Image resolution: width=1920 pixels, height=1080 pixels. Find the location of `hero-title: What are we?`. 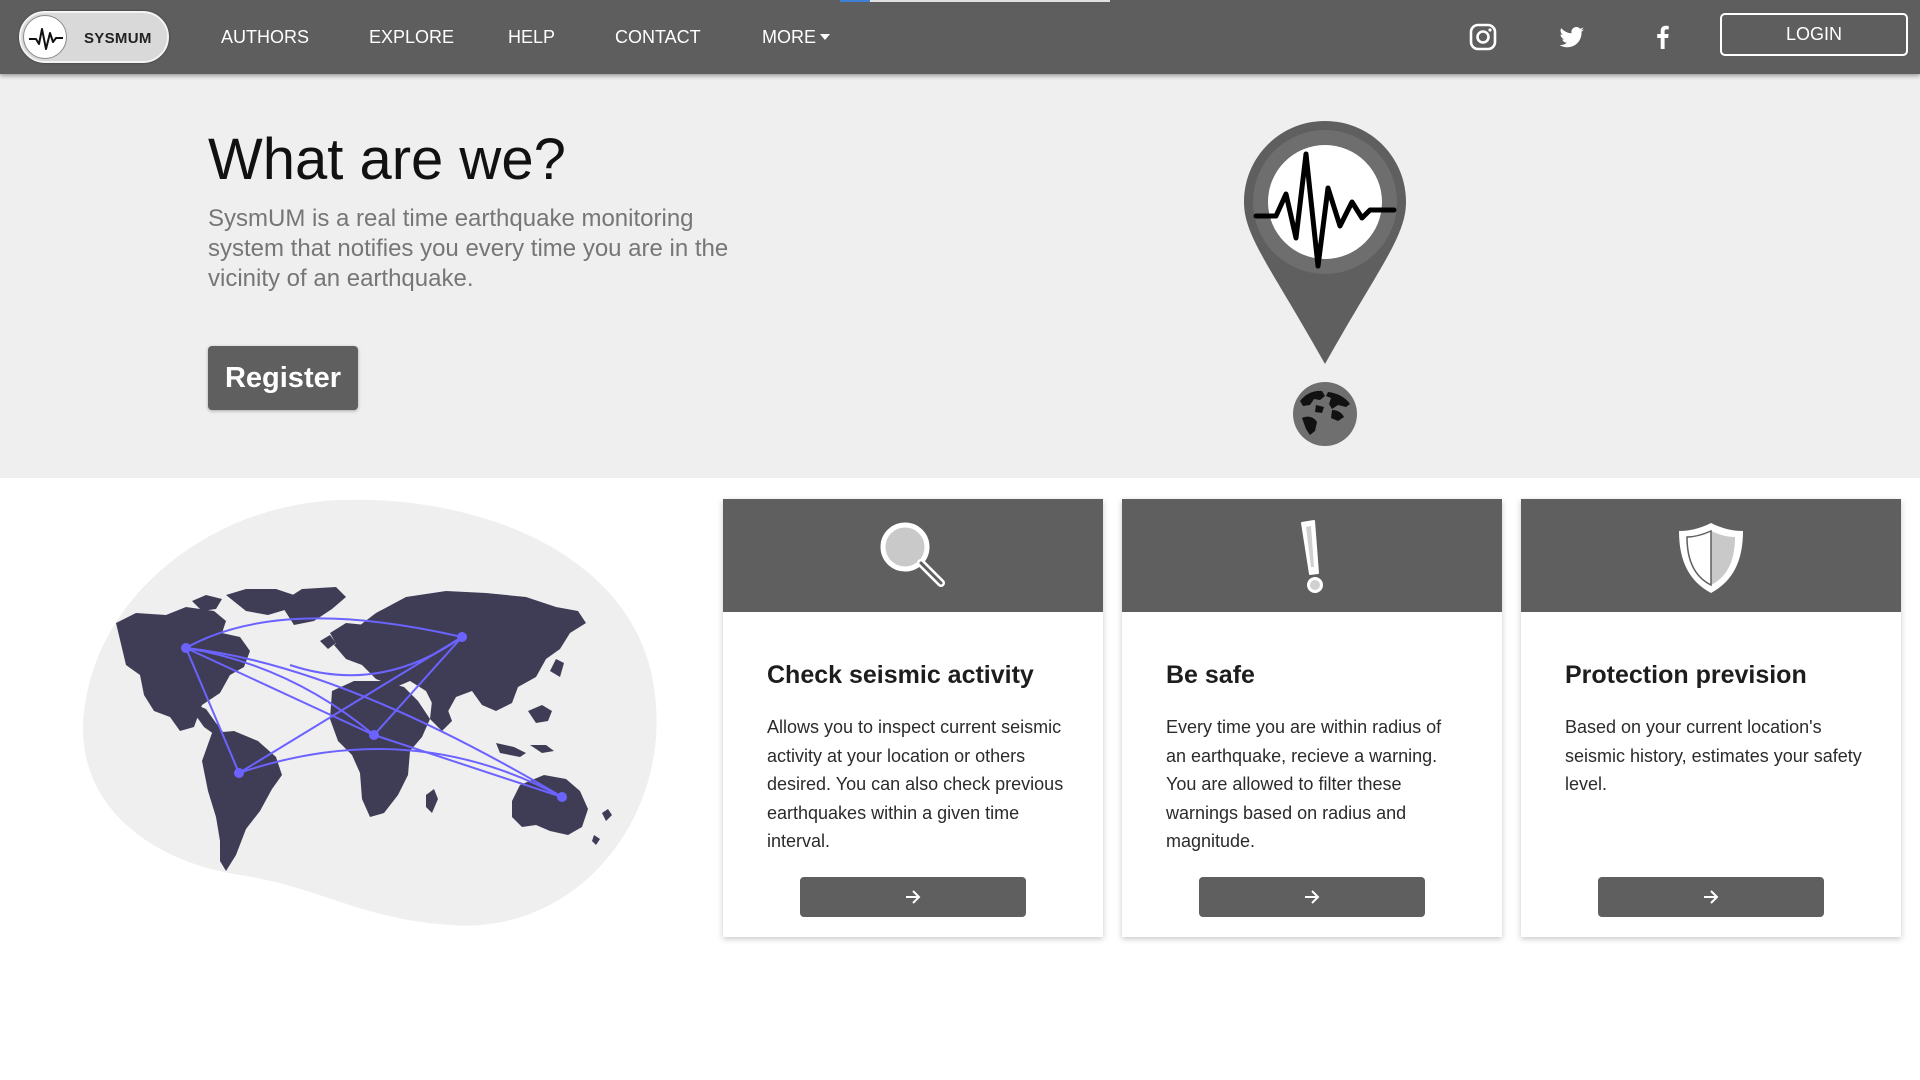

hero-title: What are we? is located at coordinates (387, 159).